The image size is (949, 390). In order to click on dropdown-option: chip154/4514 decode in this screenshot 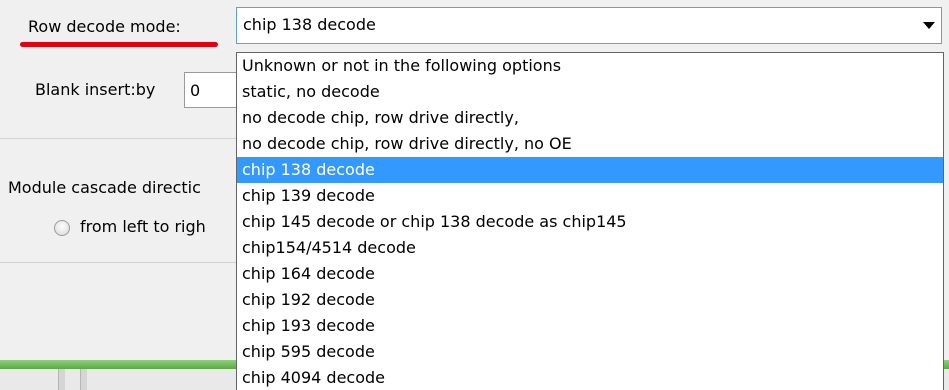, I will do `click(590, 248)`.